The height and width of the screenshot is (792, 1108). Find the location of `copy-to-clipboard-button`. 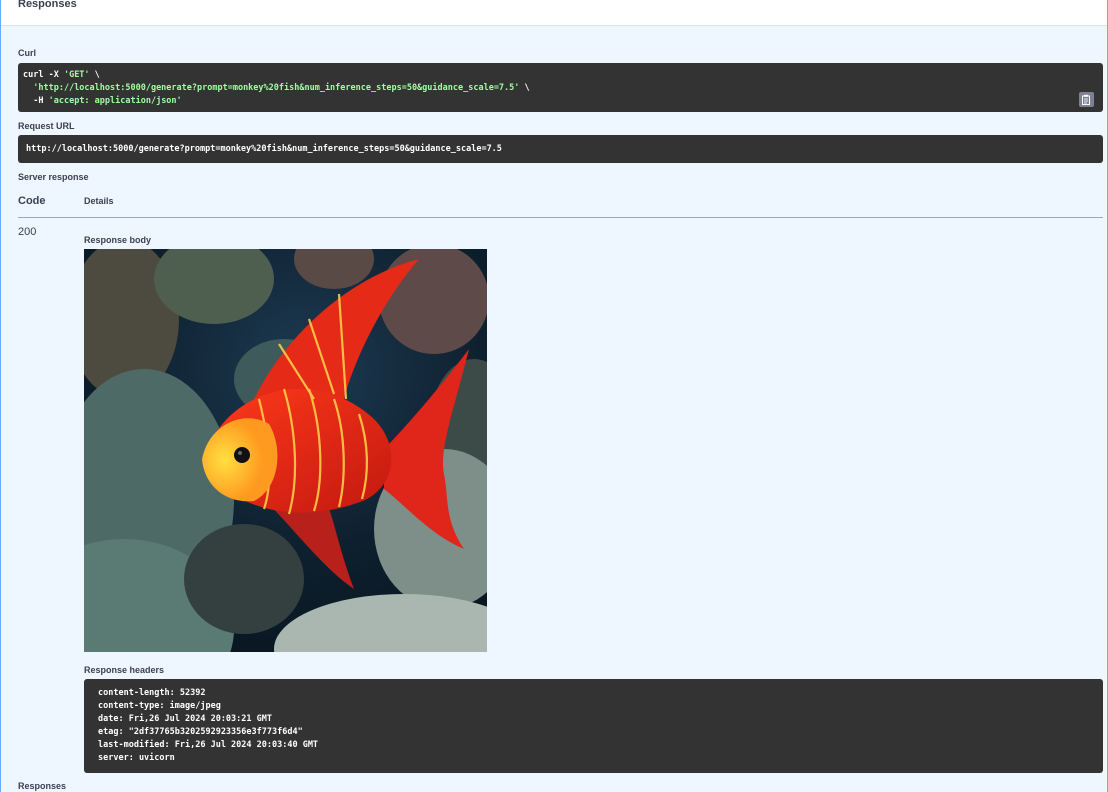

copy-to-clipboard-button is located at coordinates (1086, 99).